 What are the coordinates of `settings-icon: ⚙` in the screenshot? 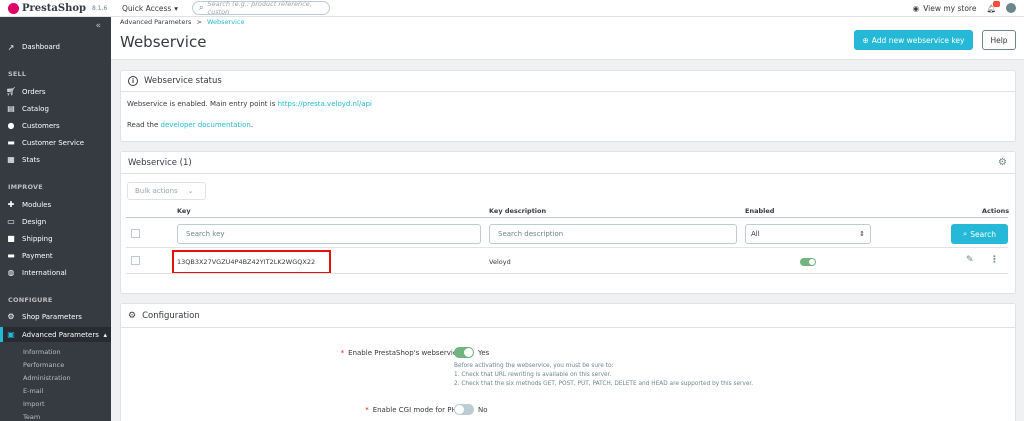 It's located at (132, 315).